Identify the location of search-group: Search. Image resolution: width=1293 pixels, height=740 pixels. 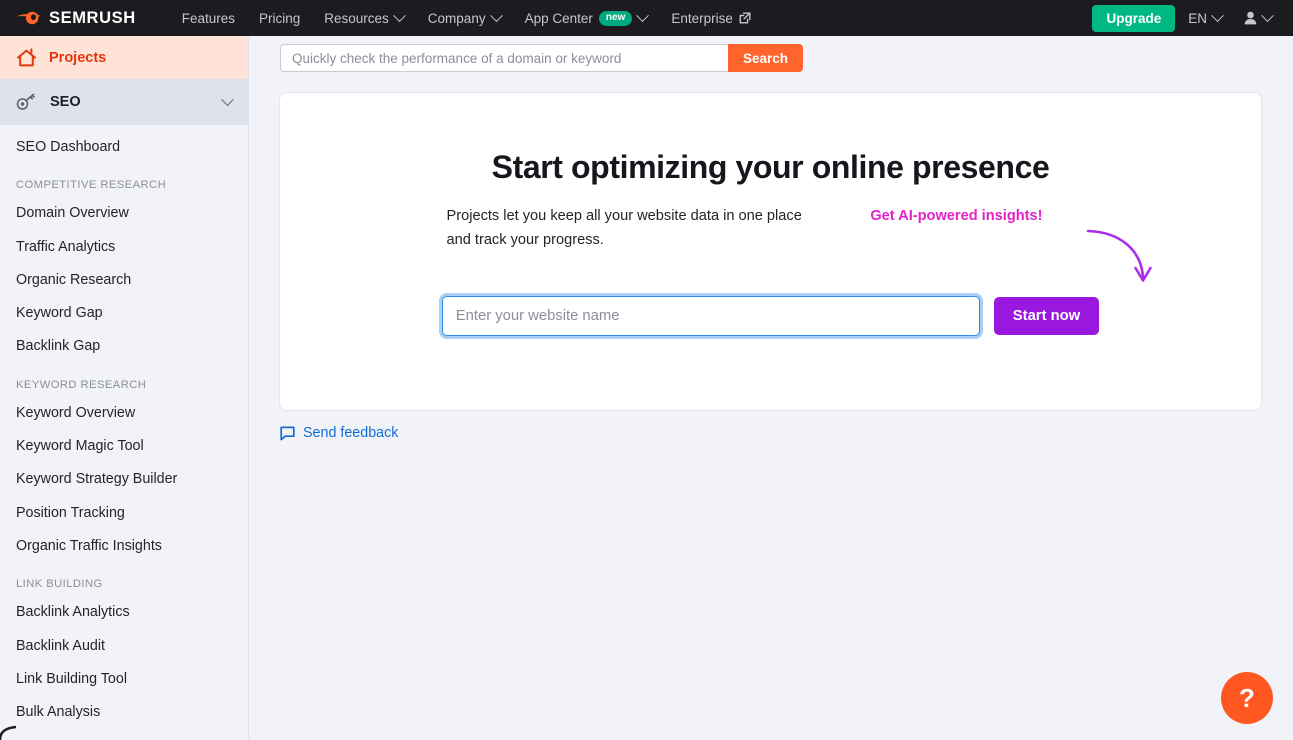
(542, 58).